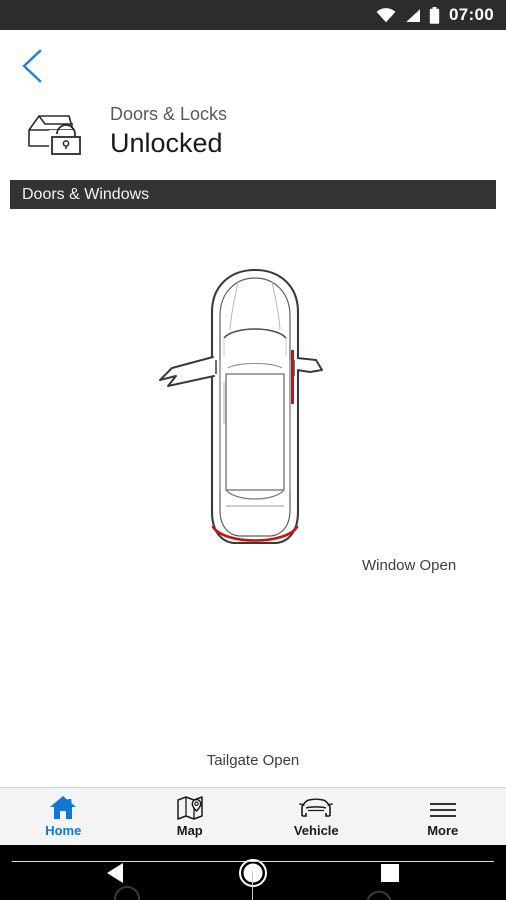 This screenshot has height=900, width=506. I want to click on header-text-group: Doors & Locks Unlocked, so click(168, 131).